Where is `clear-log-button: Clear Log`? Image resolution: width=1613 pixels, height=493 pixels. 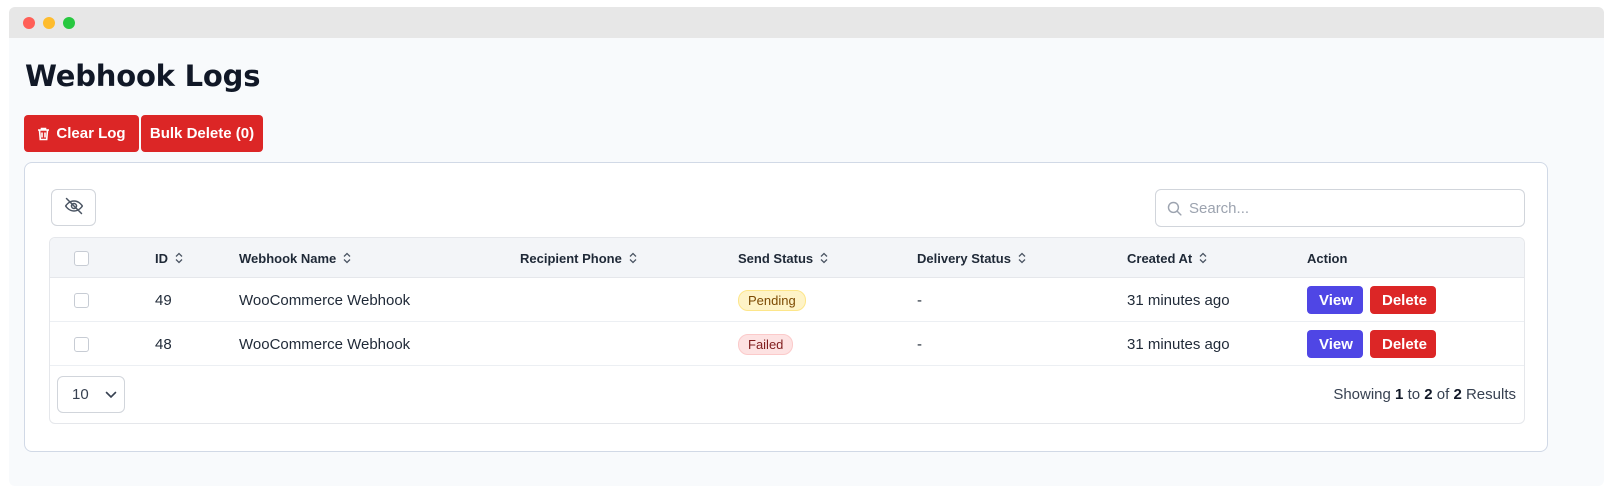 clear-log-button: Clear Log is located at coordinates (81, 133).